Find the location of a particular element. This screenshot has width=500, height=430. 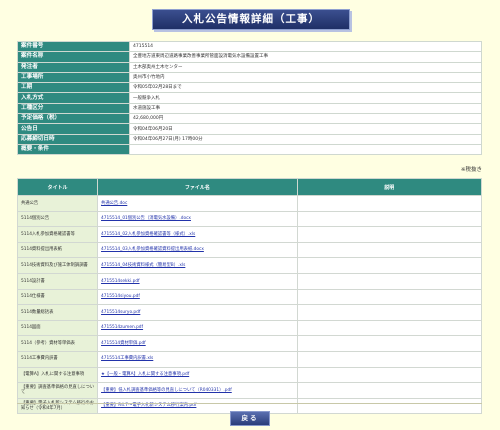

back-button: 戻る is located at coordinates (250, 418).